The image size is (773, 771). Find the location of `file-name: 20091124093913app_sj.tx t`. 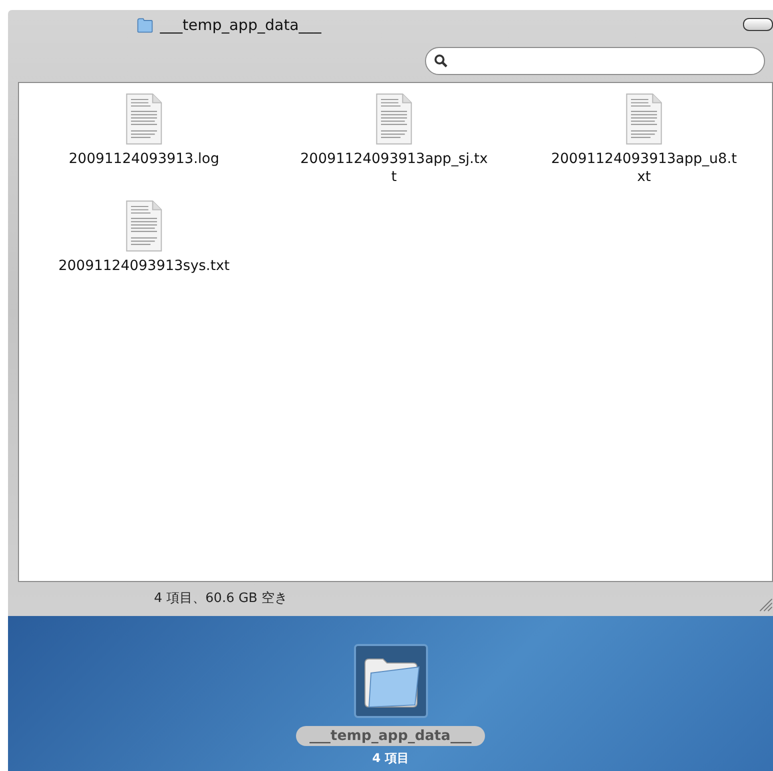

file-name: 20091124093913app_sj.tx t is located at coordinates (394, 168).